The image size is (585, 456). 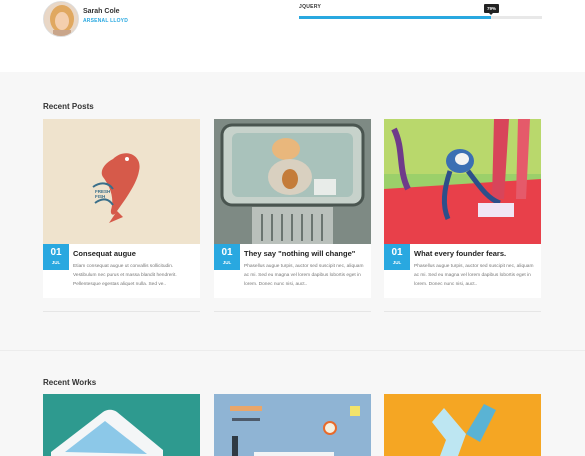 I want to click on desk-illustration, so click(x=292, y=425).